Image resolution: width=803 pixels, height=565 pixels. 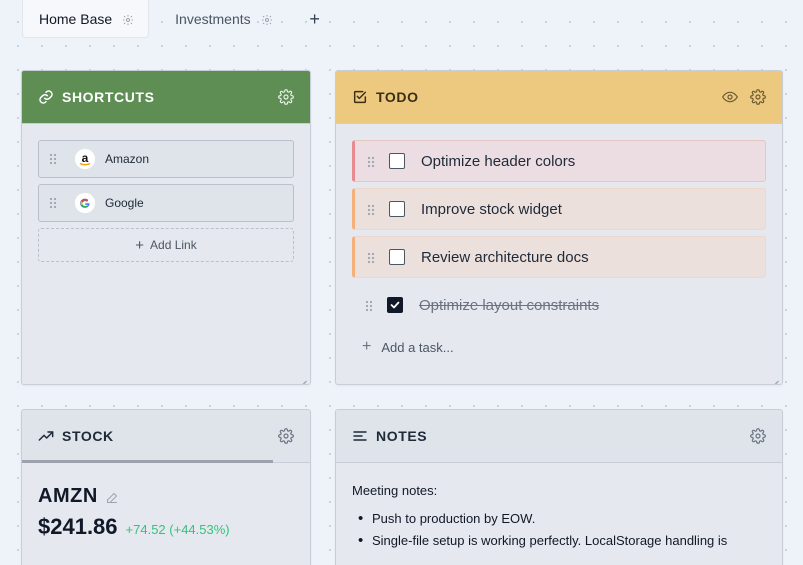 What do you see at coordinates (108, 97) in the screenshot?
I see `widget-title: SHORTCUTS` at bounding box center [108, 97].